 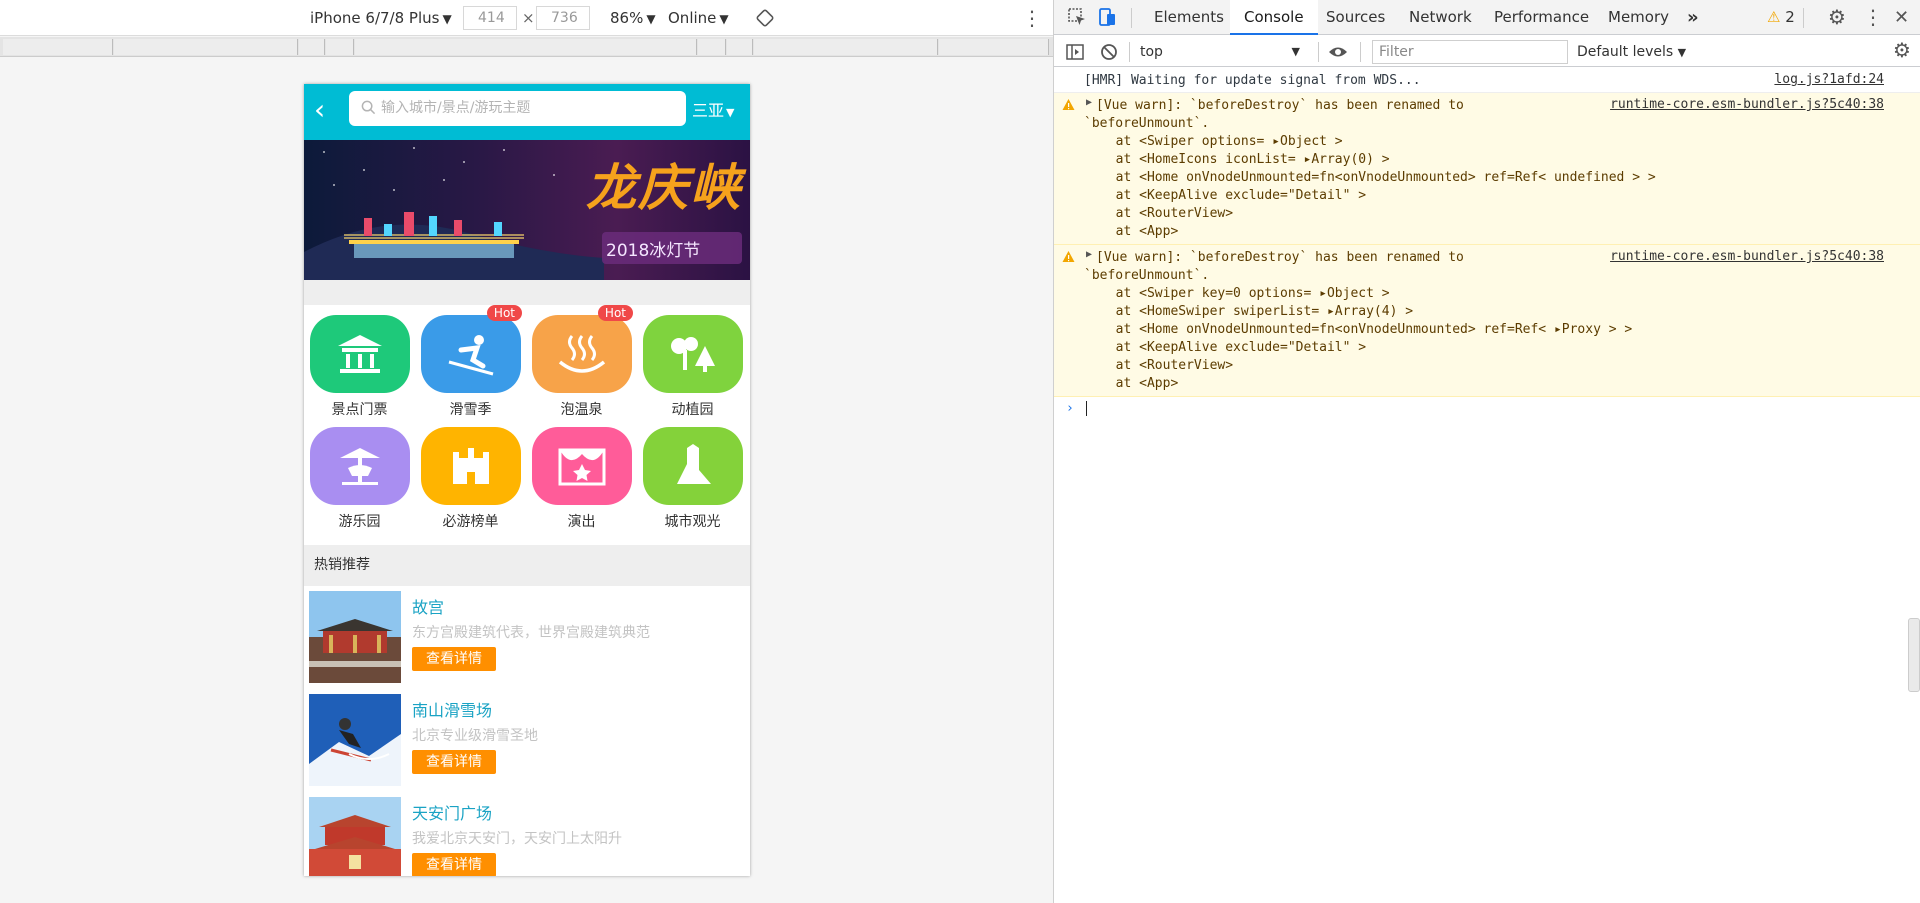 What do you see at coordinates (633, 18) in the screenshot?
I see `zoom-select: 86% ▼` at bounding box center [633, 18].